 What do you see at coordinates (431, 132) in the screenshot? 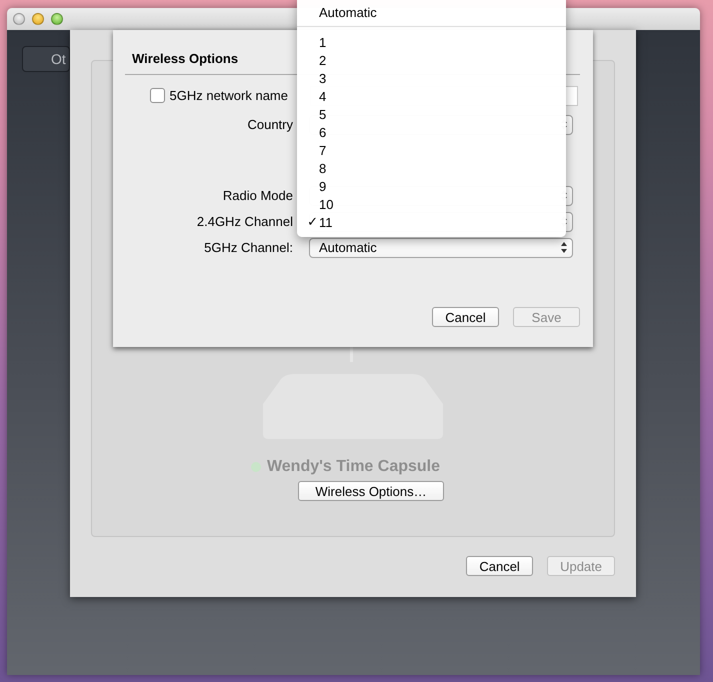
I see `menu-item: 6` at bounding box center [431, 132].